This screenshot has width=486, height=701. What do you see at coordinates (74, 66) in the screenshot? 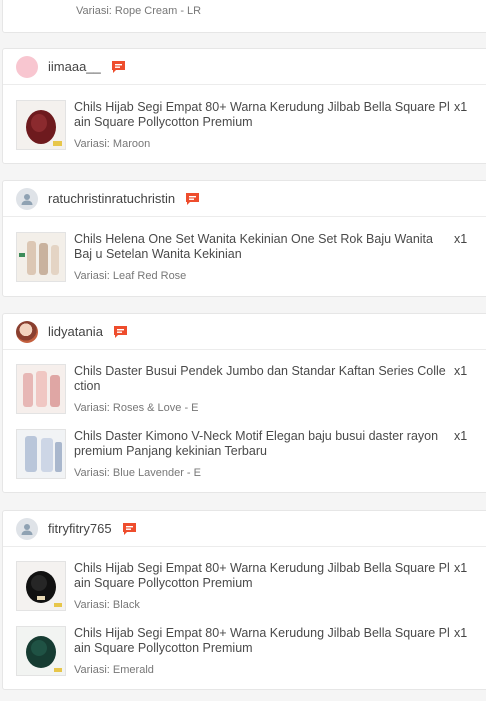
I see `buyer-username: iimaaa__` at bounding box center [74, 66].